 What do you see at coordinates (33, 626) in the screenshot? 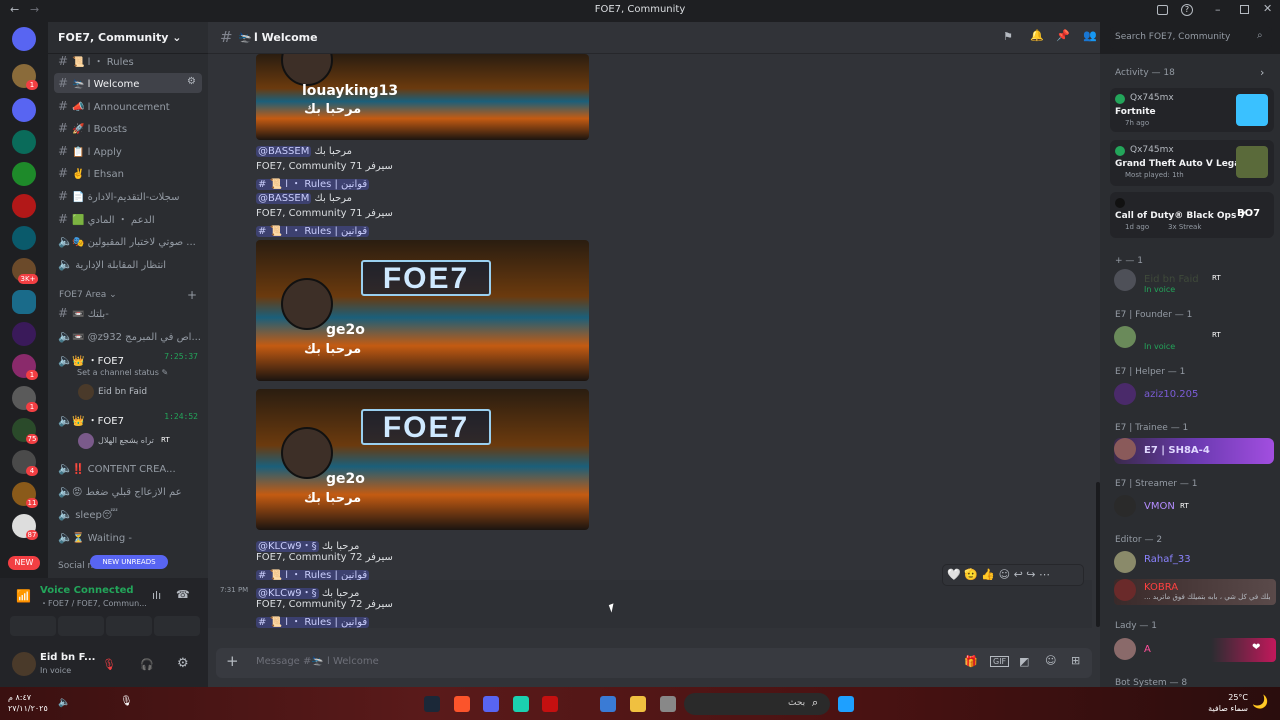
I see `camera-button` at bounding box center [33, 626].